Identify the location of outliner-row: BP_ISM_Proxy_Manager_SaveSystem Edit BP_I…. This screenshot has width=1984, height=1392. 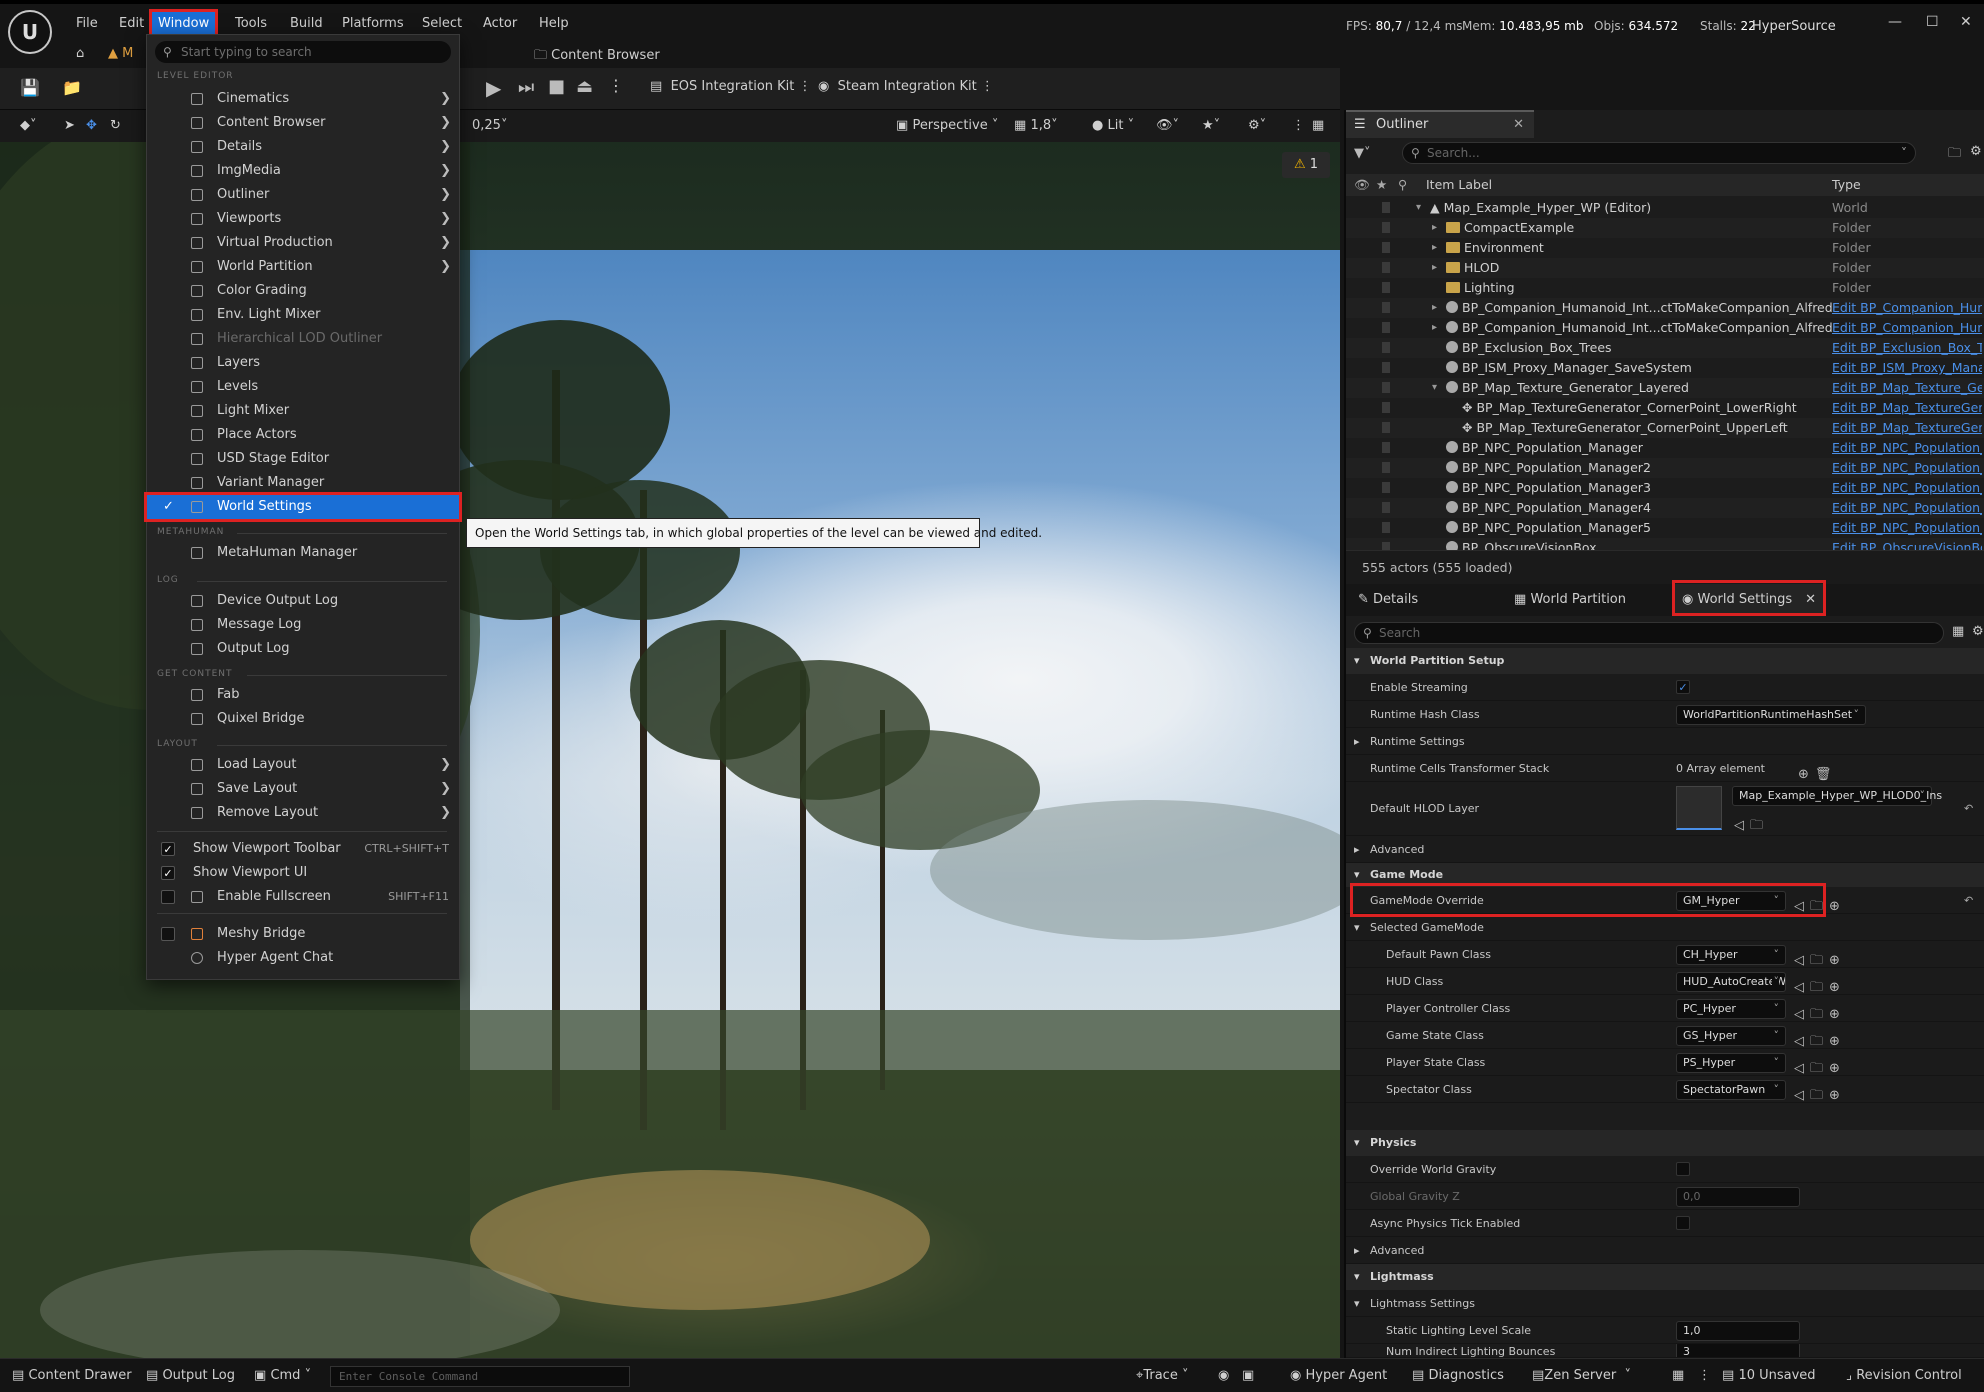
(1665, 368).